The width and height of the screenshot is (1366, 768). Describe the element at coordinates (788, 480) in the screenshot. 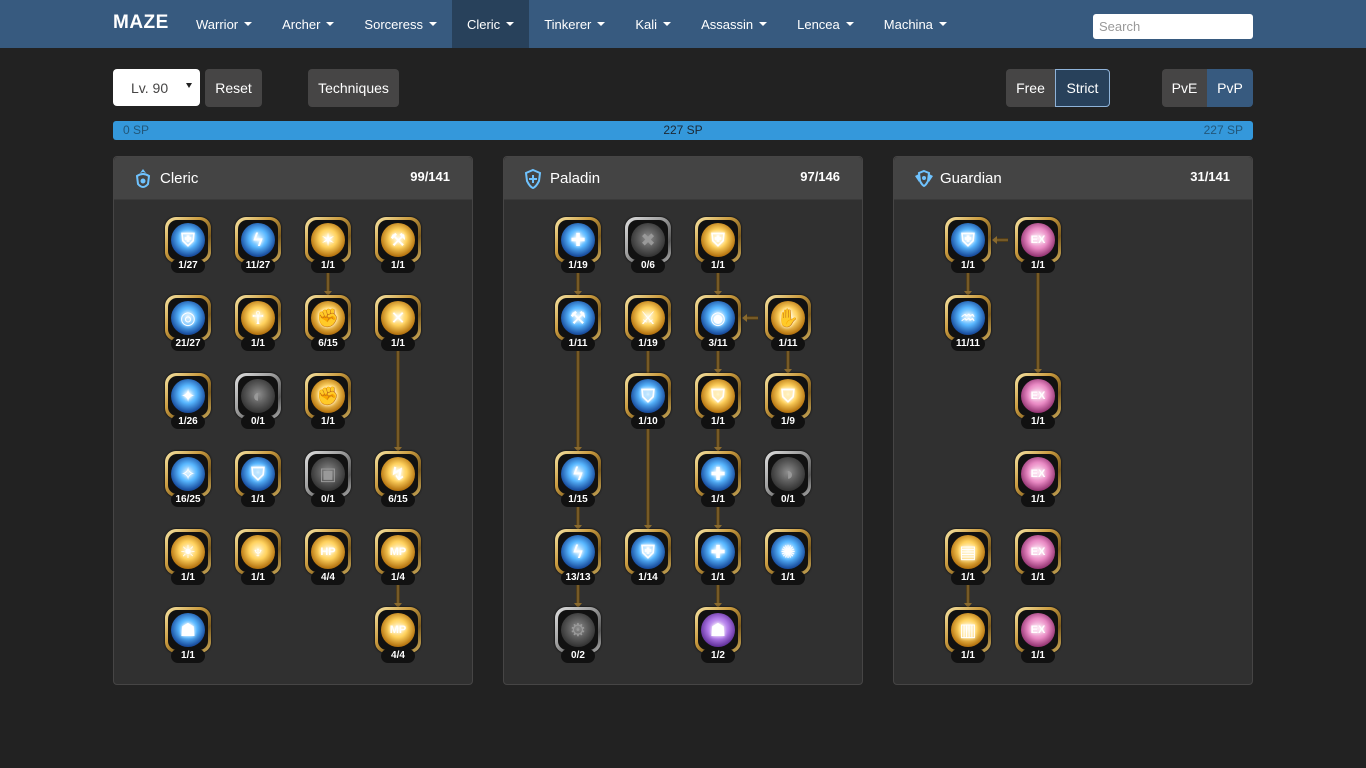

I see `skill-node: ◑ 0/1` at that location.